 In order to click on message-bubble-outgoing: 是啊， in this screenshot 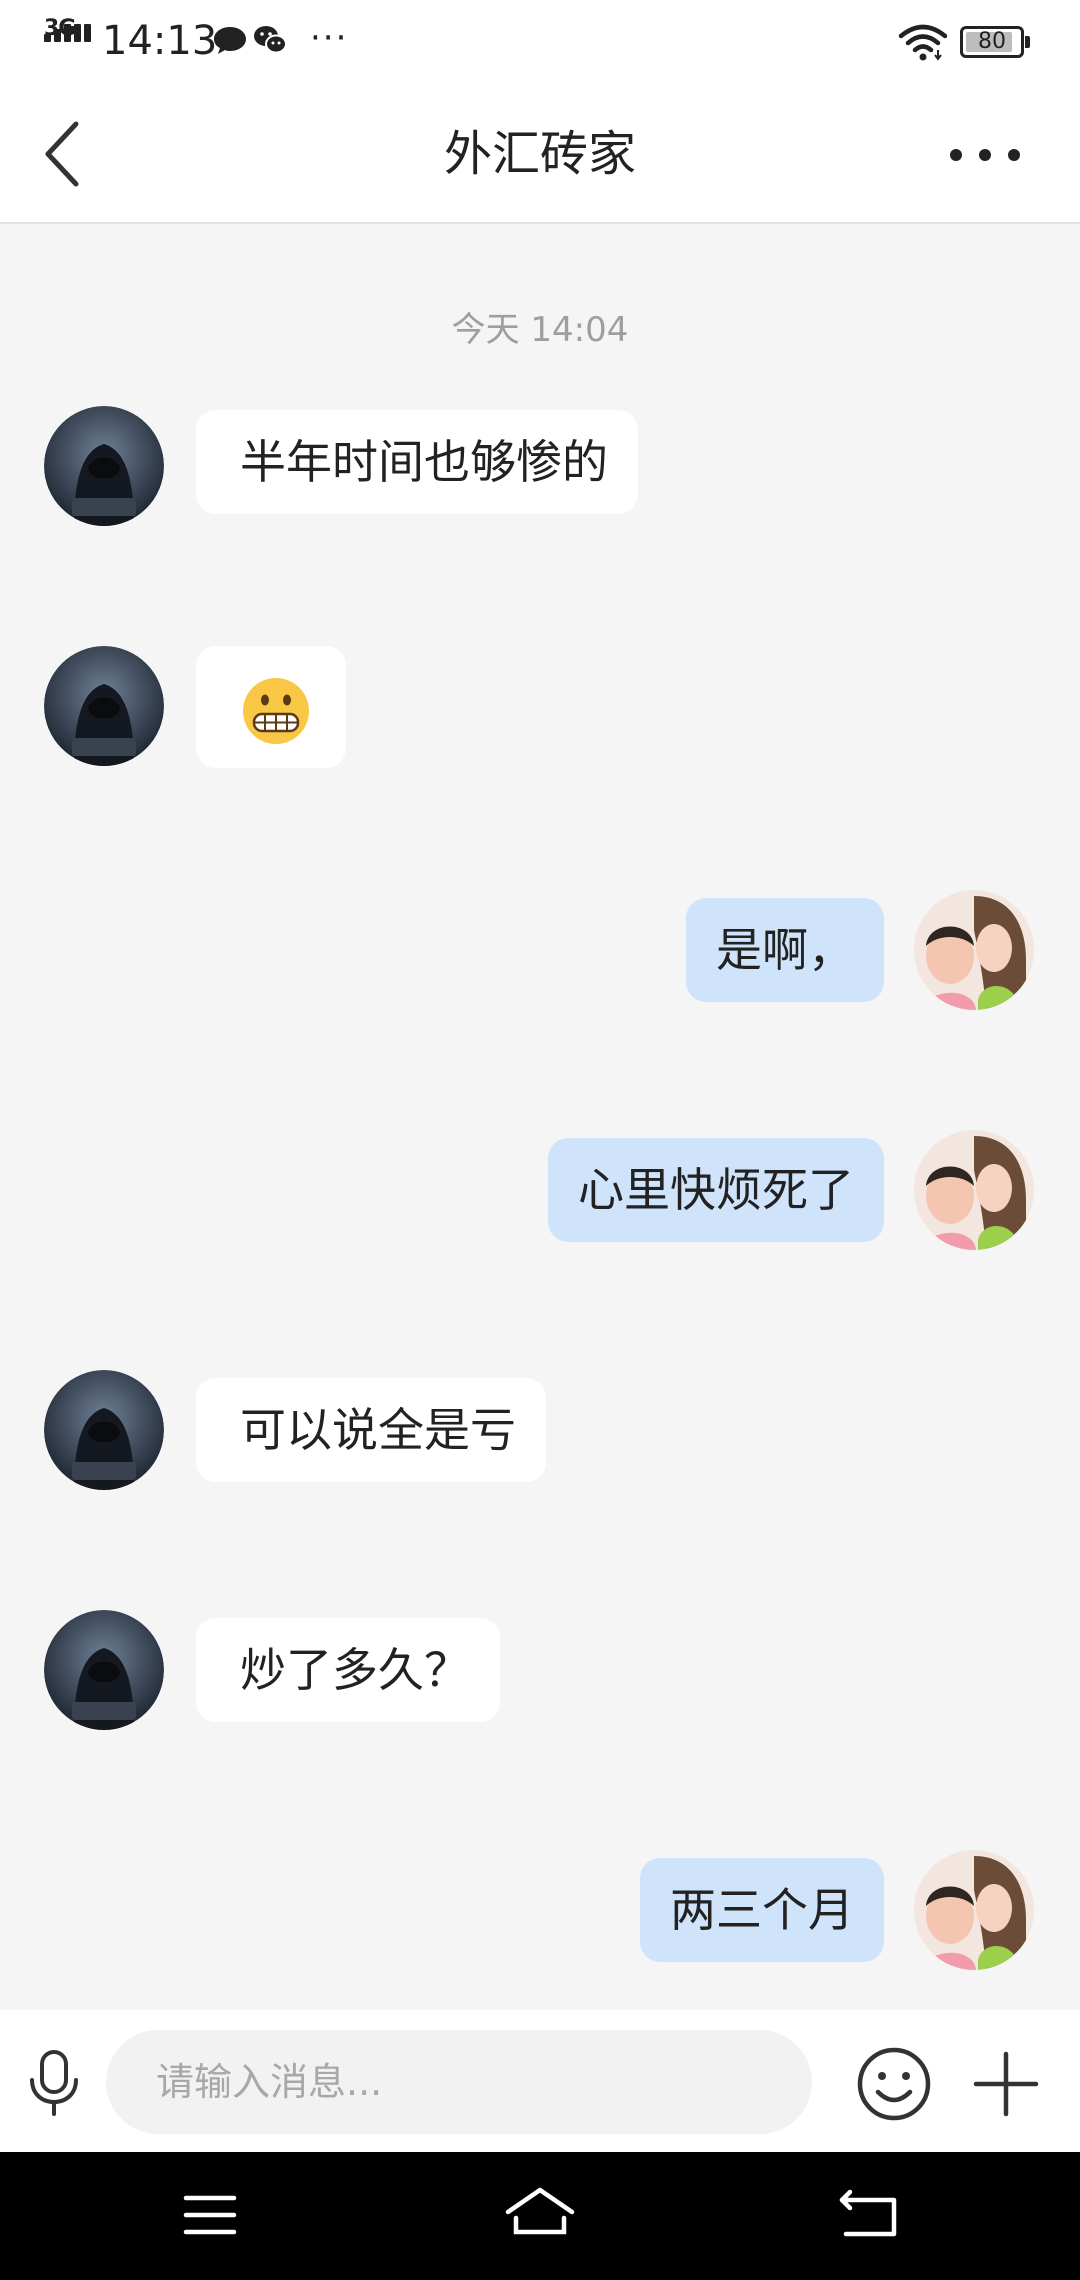, I will do `click(785, 950)`.